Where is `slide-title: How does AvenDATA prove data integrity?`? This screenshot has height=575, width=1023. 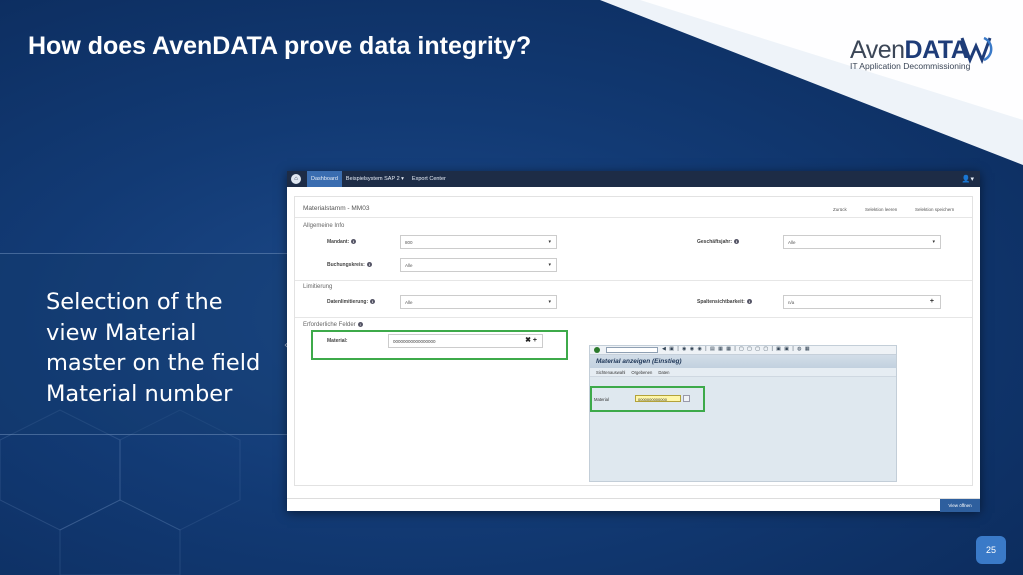
slide-title: How does AvenDATA prove data integrity? is located at coordinates (280, 46).